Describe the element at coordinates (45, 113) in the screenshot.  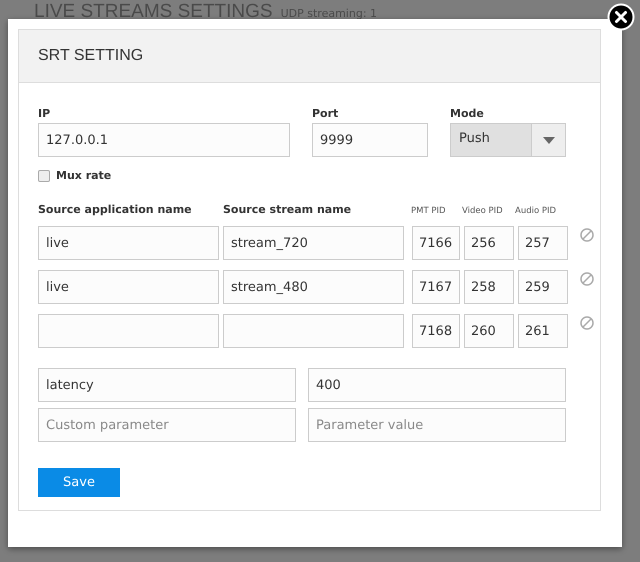
I see `field-label: IP` at that location.